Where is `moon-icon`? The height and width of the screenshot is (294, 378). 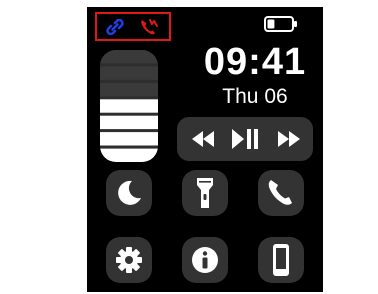 moon-icon is located at coordinates (129, 193).